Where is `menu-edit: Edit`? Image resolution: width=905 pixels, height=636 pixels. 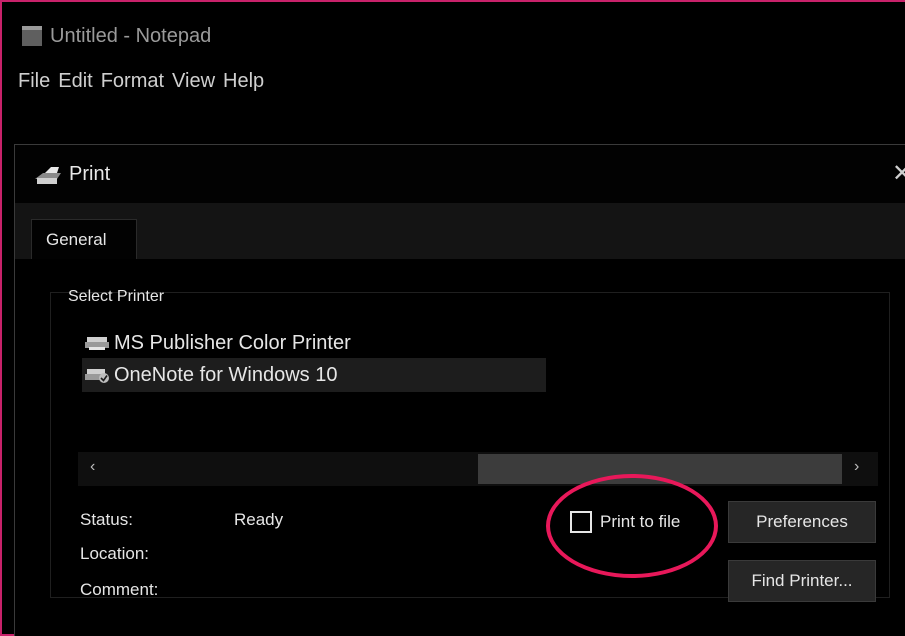 menu-edit: Edit is located at coordinates (75, 81).